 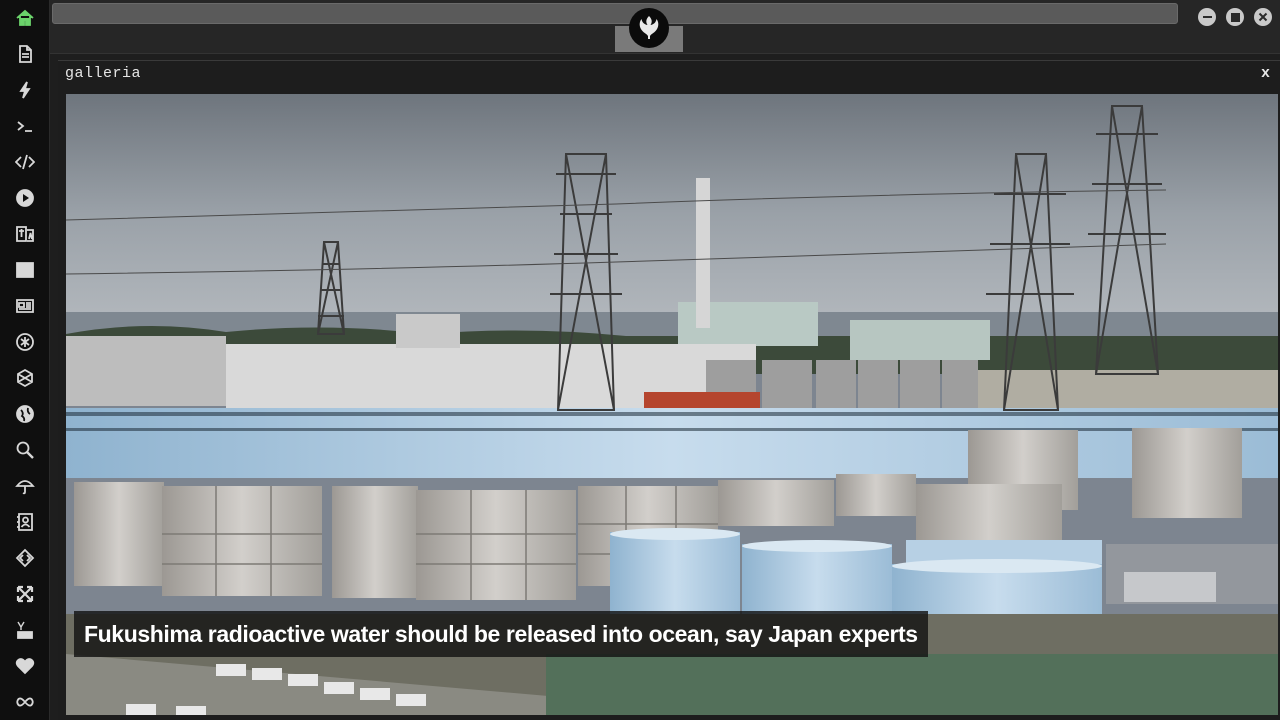 I want to click on globe-icon, so click(x=25, y=414).